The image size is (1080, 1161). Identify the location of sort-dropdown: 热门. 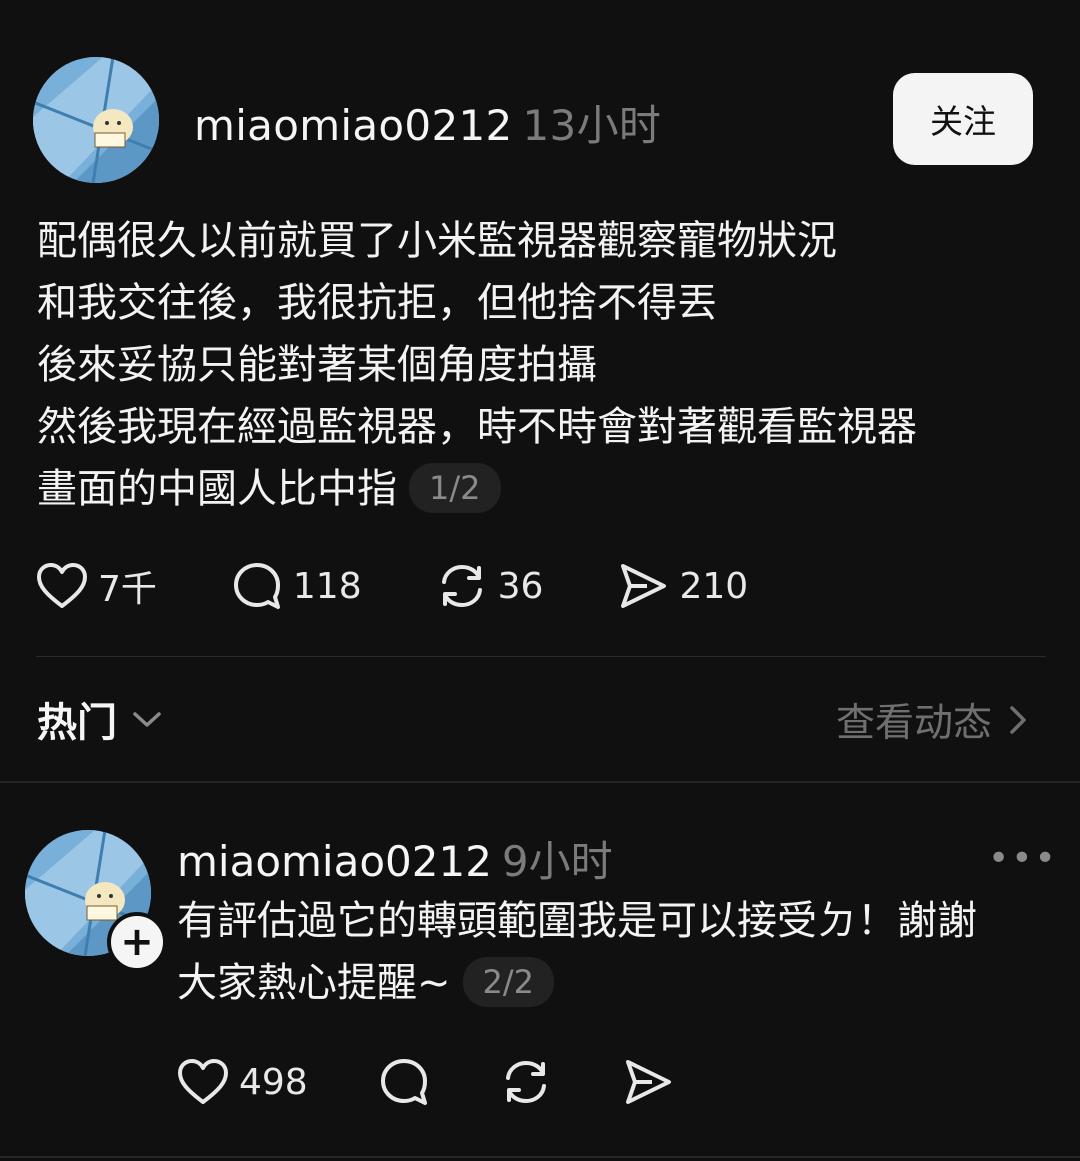
(101, 719).